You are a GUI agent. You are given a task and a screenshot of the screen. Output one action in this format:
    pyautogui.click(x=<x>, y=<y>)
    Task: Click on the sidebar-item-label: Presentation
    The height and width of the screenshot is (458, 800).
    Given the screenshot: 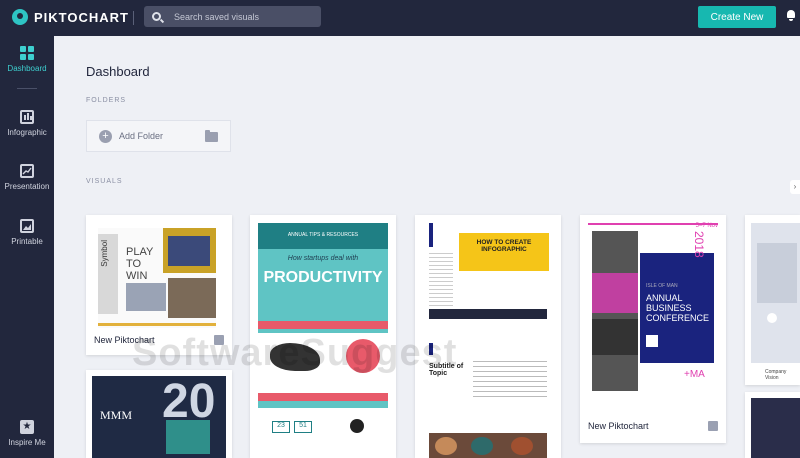 What is the action you would take?
    pyautogui.click(x=27, y=186)
    